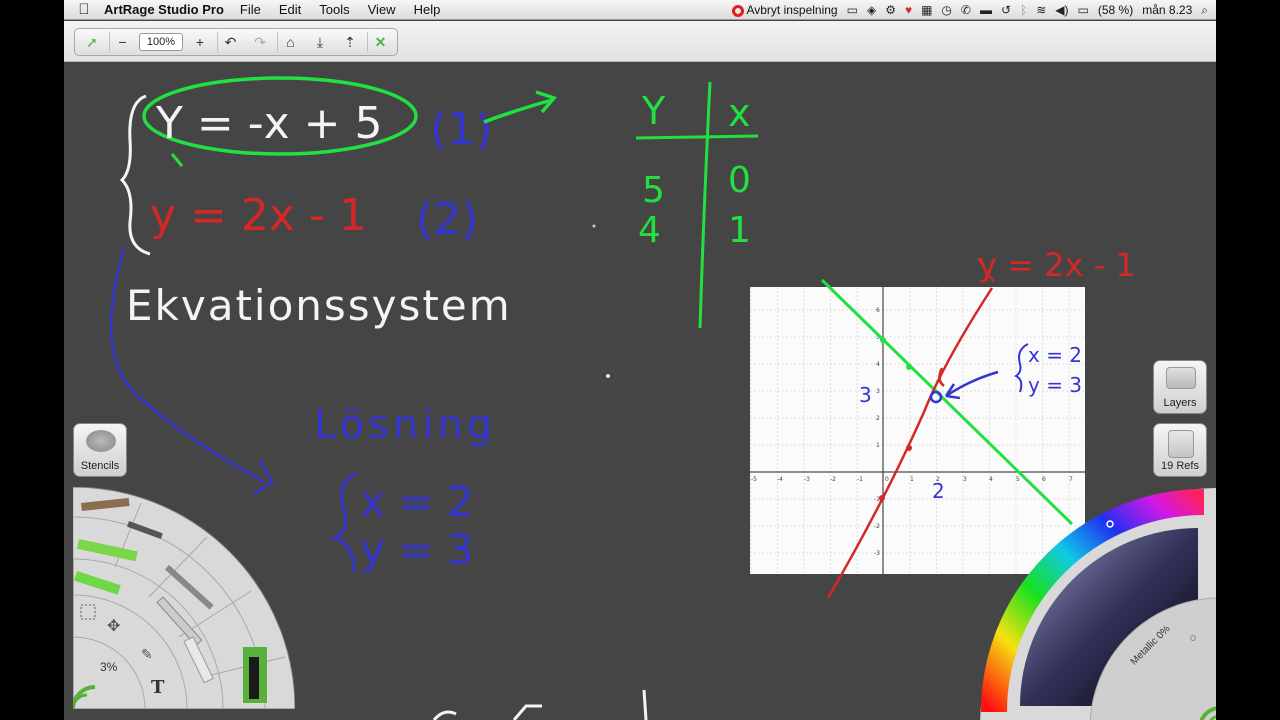 This screenshot has width=1280, height=720. What do you see at coordinates (109, 667) in the screenshot?
I see `brush-size-readout: 3%` at bounding box center [109, 667].